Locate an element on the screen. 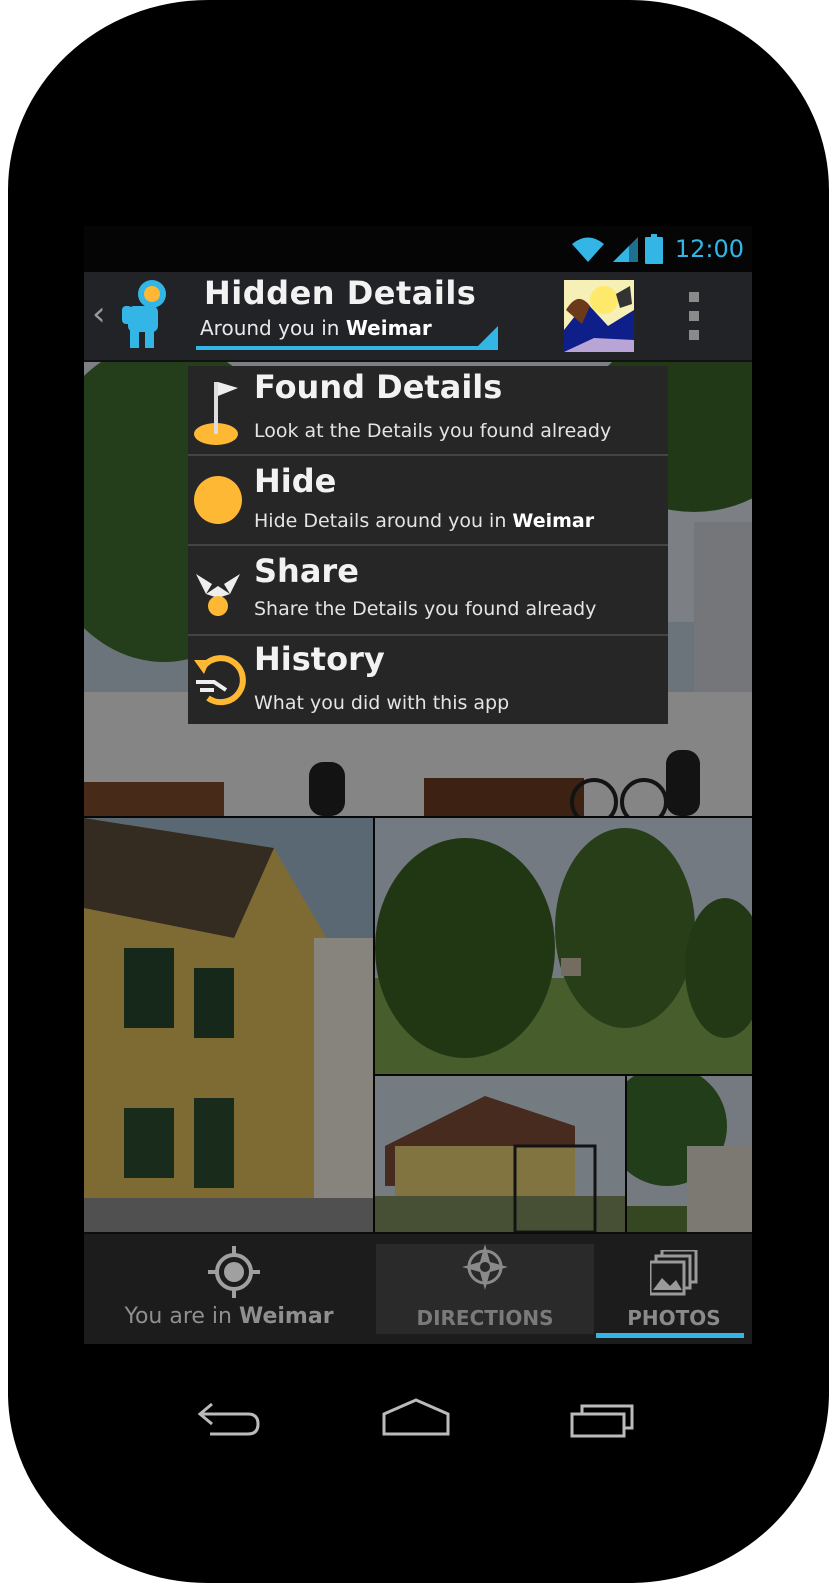 Image resolution: width=837 pixels, height=1587 pixels. up-chevron-icon: ‹ is located at coordinates (99, 314).